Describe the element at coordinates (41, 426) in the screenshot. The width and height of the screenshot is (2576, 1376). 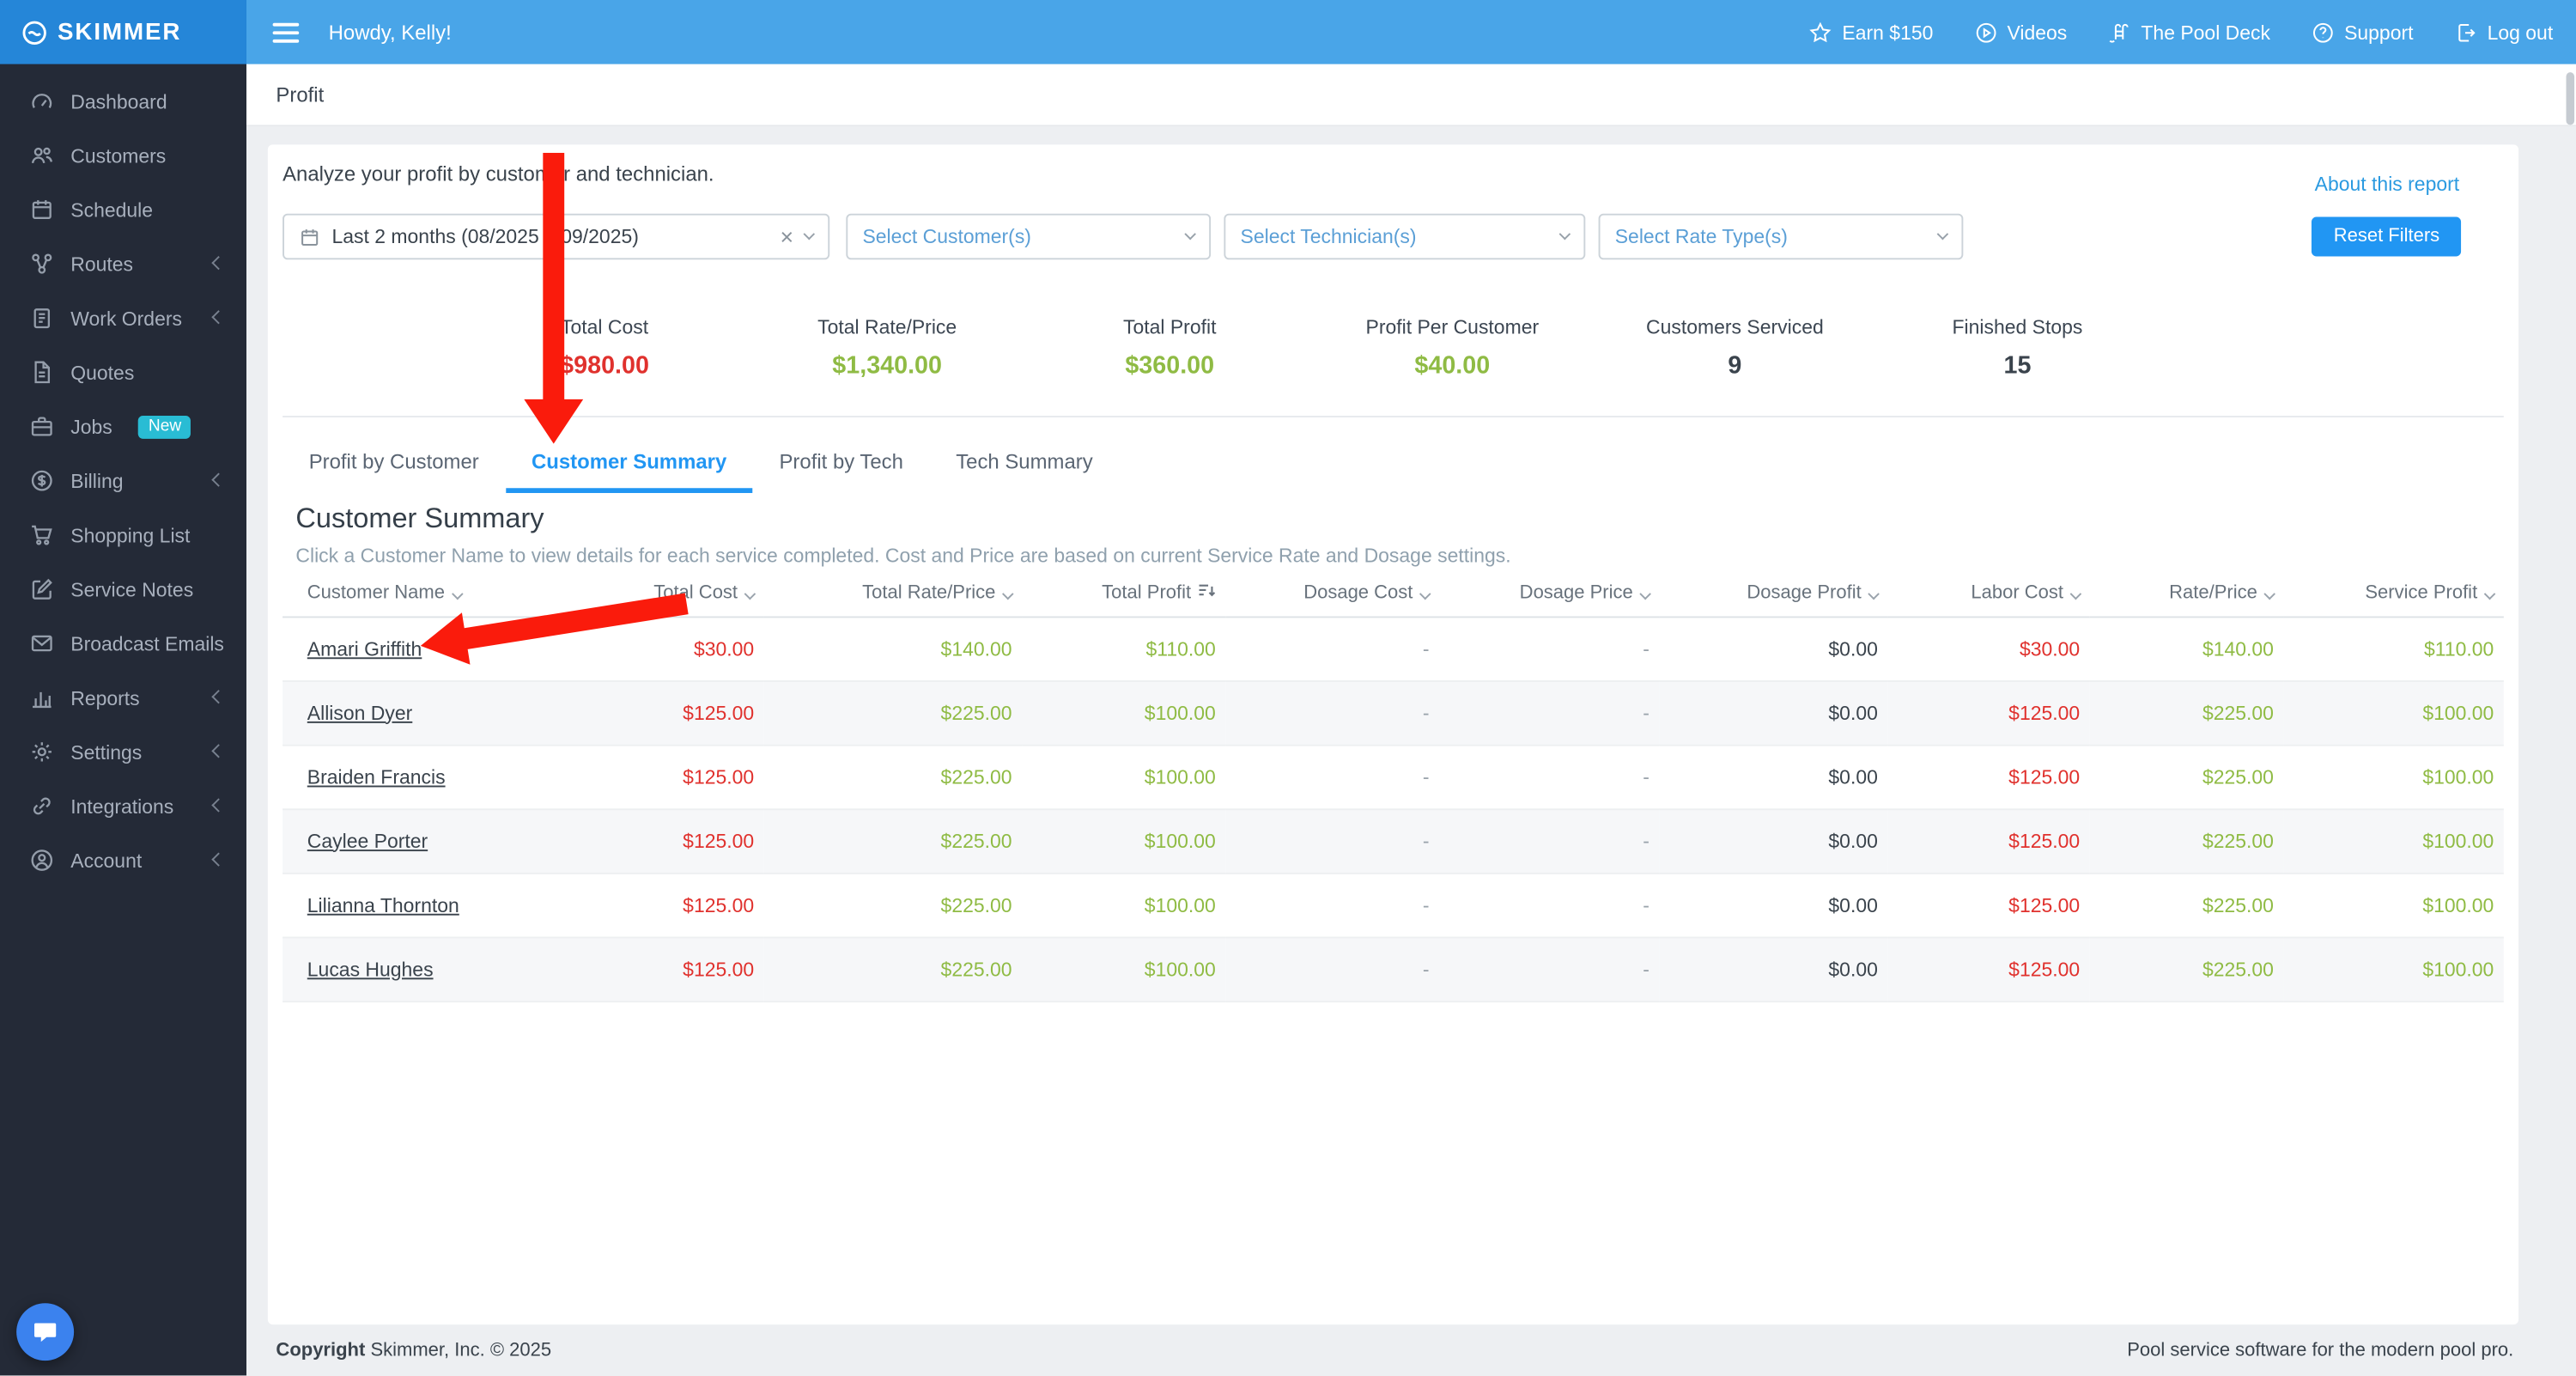
I see `jobs-icon` at that location.